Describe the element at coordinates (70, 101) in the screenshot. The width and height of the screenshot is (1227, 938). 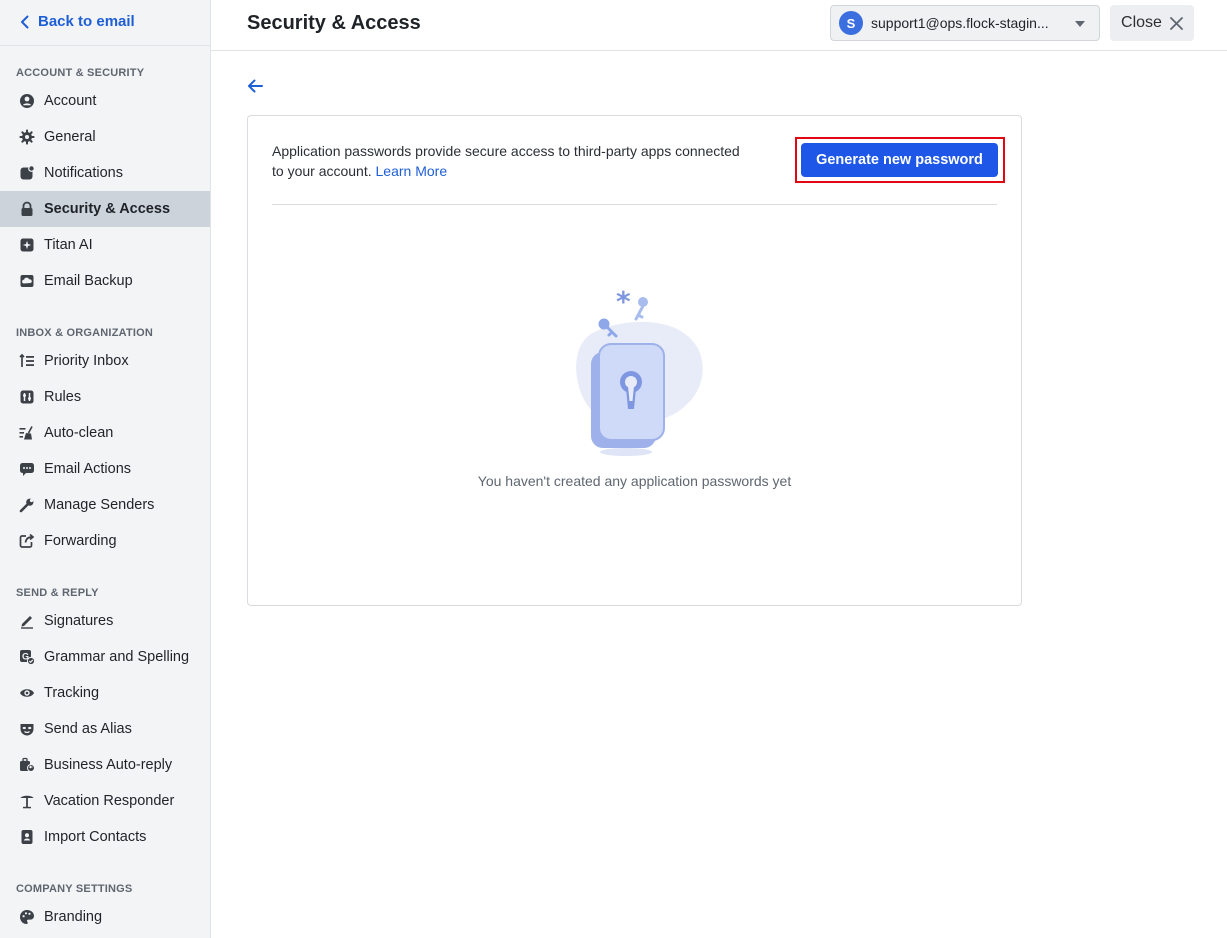
I see `sidebar-item-label: Account` at that location.